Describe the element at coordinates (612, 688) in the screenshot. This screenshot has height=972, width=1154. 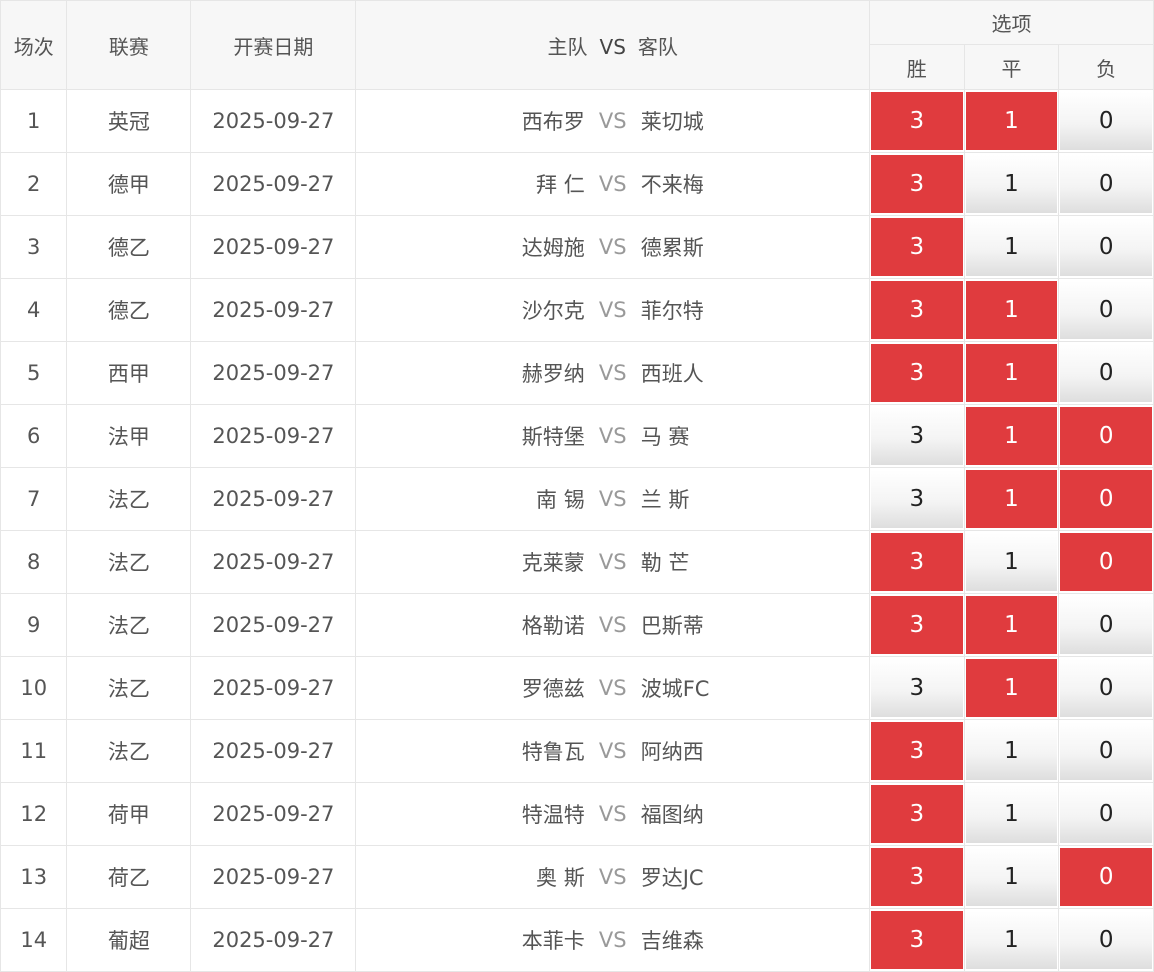
I see `match-teams: 罗德兹 VS 波城FC` at that location.